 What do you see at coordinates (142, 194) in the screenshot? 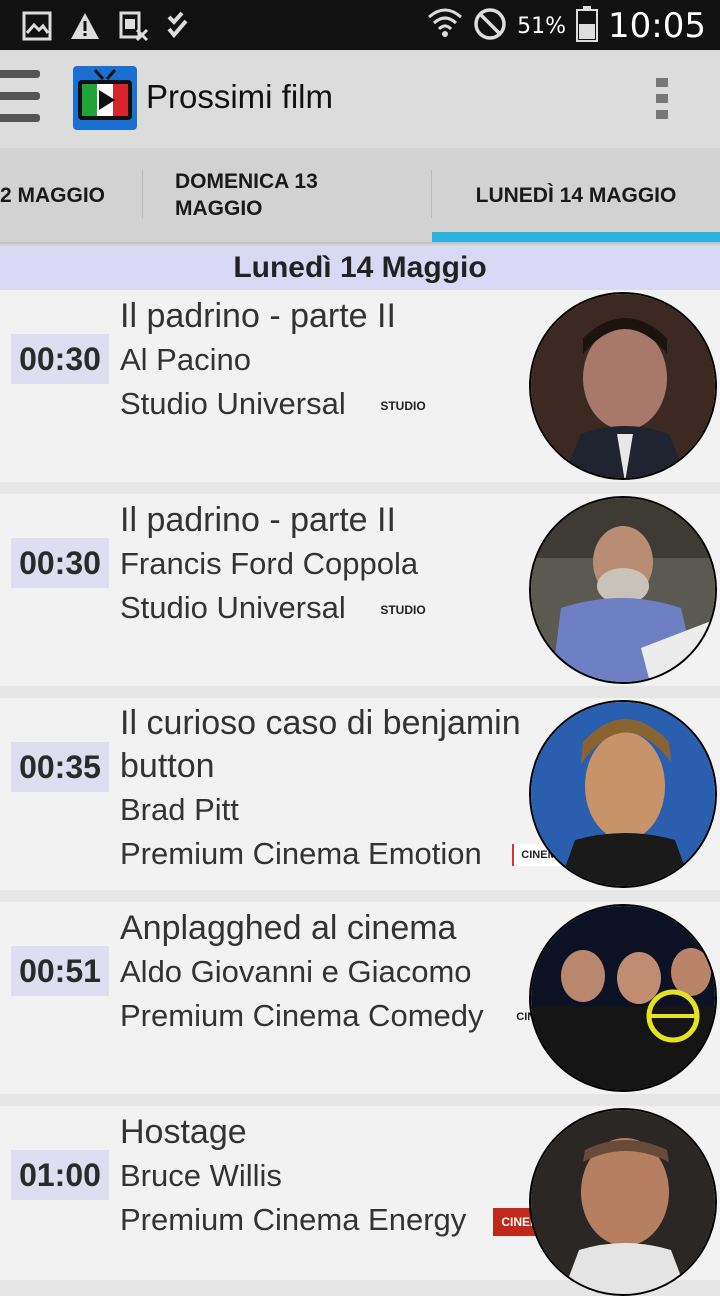
I see `tab-divider` at bounding box center [142, 194].